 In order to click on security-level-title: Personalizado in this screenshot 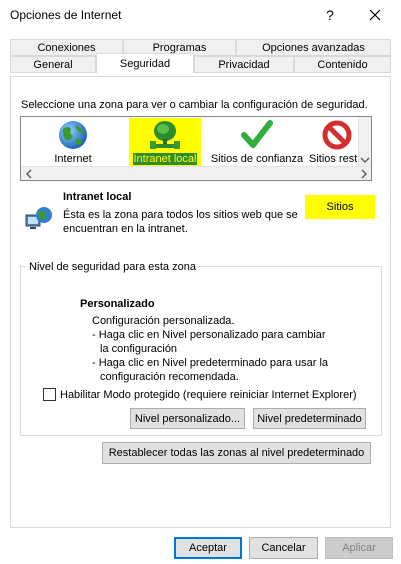, I will do `click(117, 304)`.